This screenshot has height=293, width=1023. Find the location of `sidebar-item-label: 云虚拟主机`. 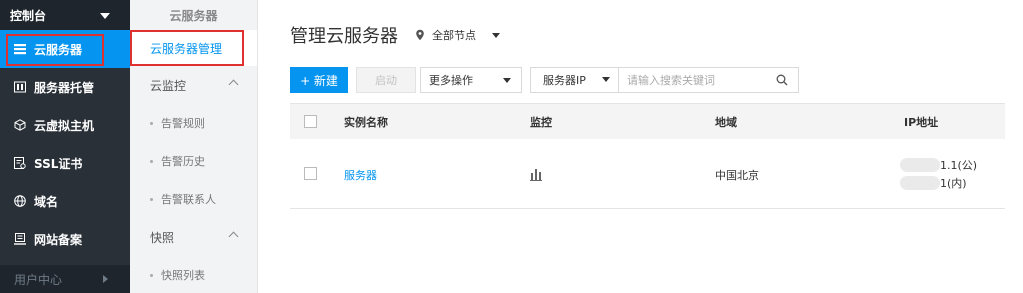

sidebar-item-label: 云虚拟主机 is located at coordinates (64, 125).